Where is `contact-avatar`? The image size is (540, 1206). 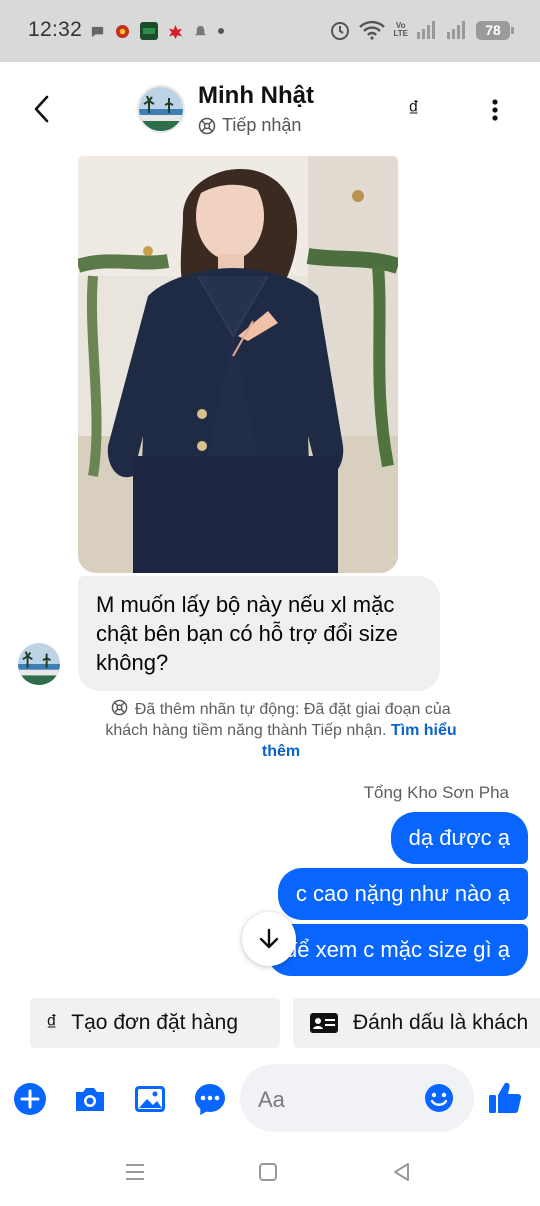
contact-avatar is located at coordinates (161, 109).